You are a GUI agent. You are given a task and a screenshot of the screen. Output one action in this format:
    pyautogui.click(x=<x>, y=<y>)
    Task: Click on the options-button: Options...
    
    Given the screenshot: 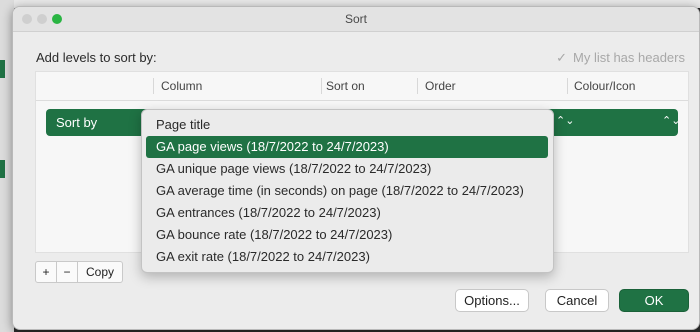 What is the action you would take?
    pyautogui.click(x=492, y=300)
    